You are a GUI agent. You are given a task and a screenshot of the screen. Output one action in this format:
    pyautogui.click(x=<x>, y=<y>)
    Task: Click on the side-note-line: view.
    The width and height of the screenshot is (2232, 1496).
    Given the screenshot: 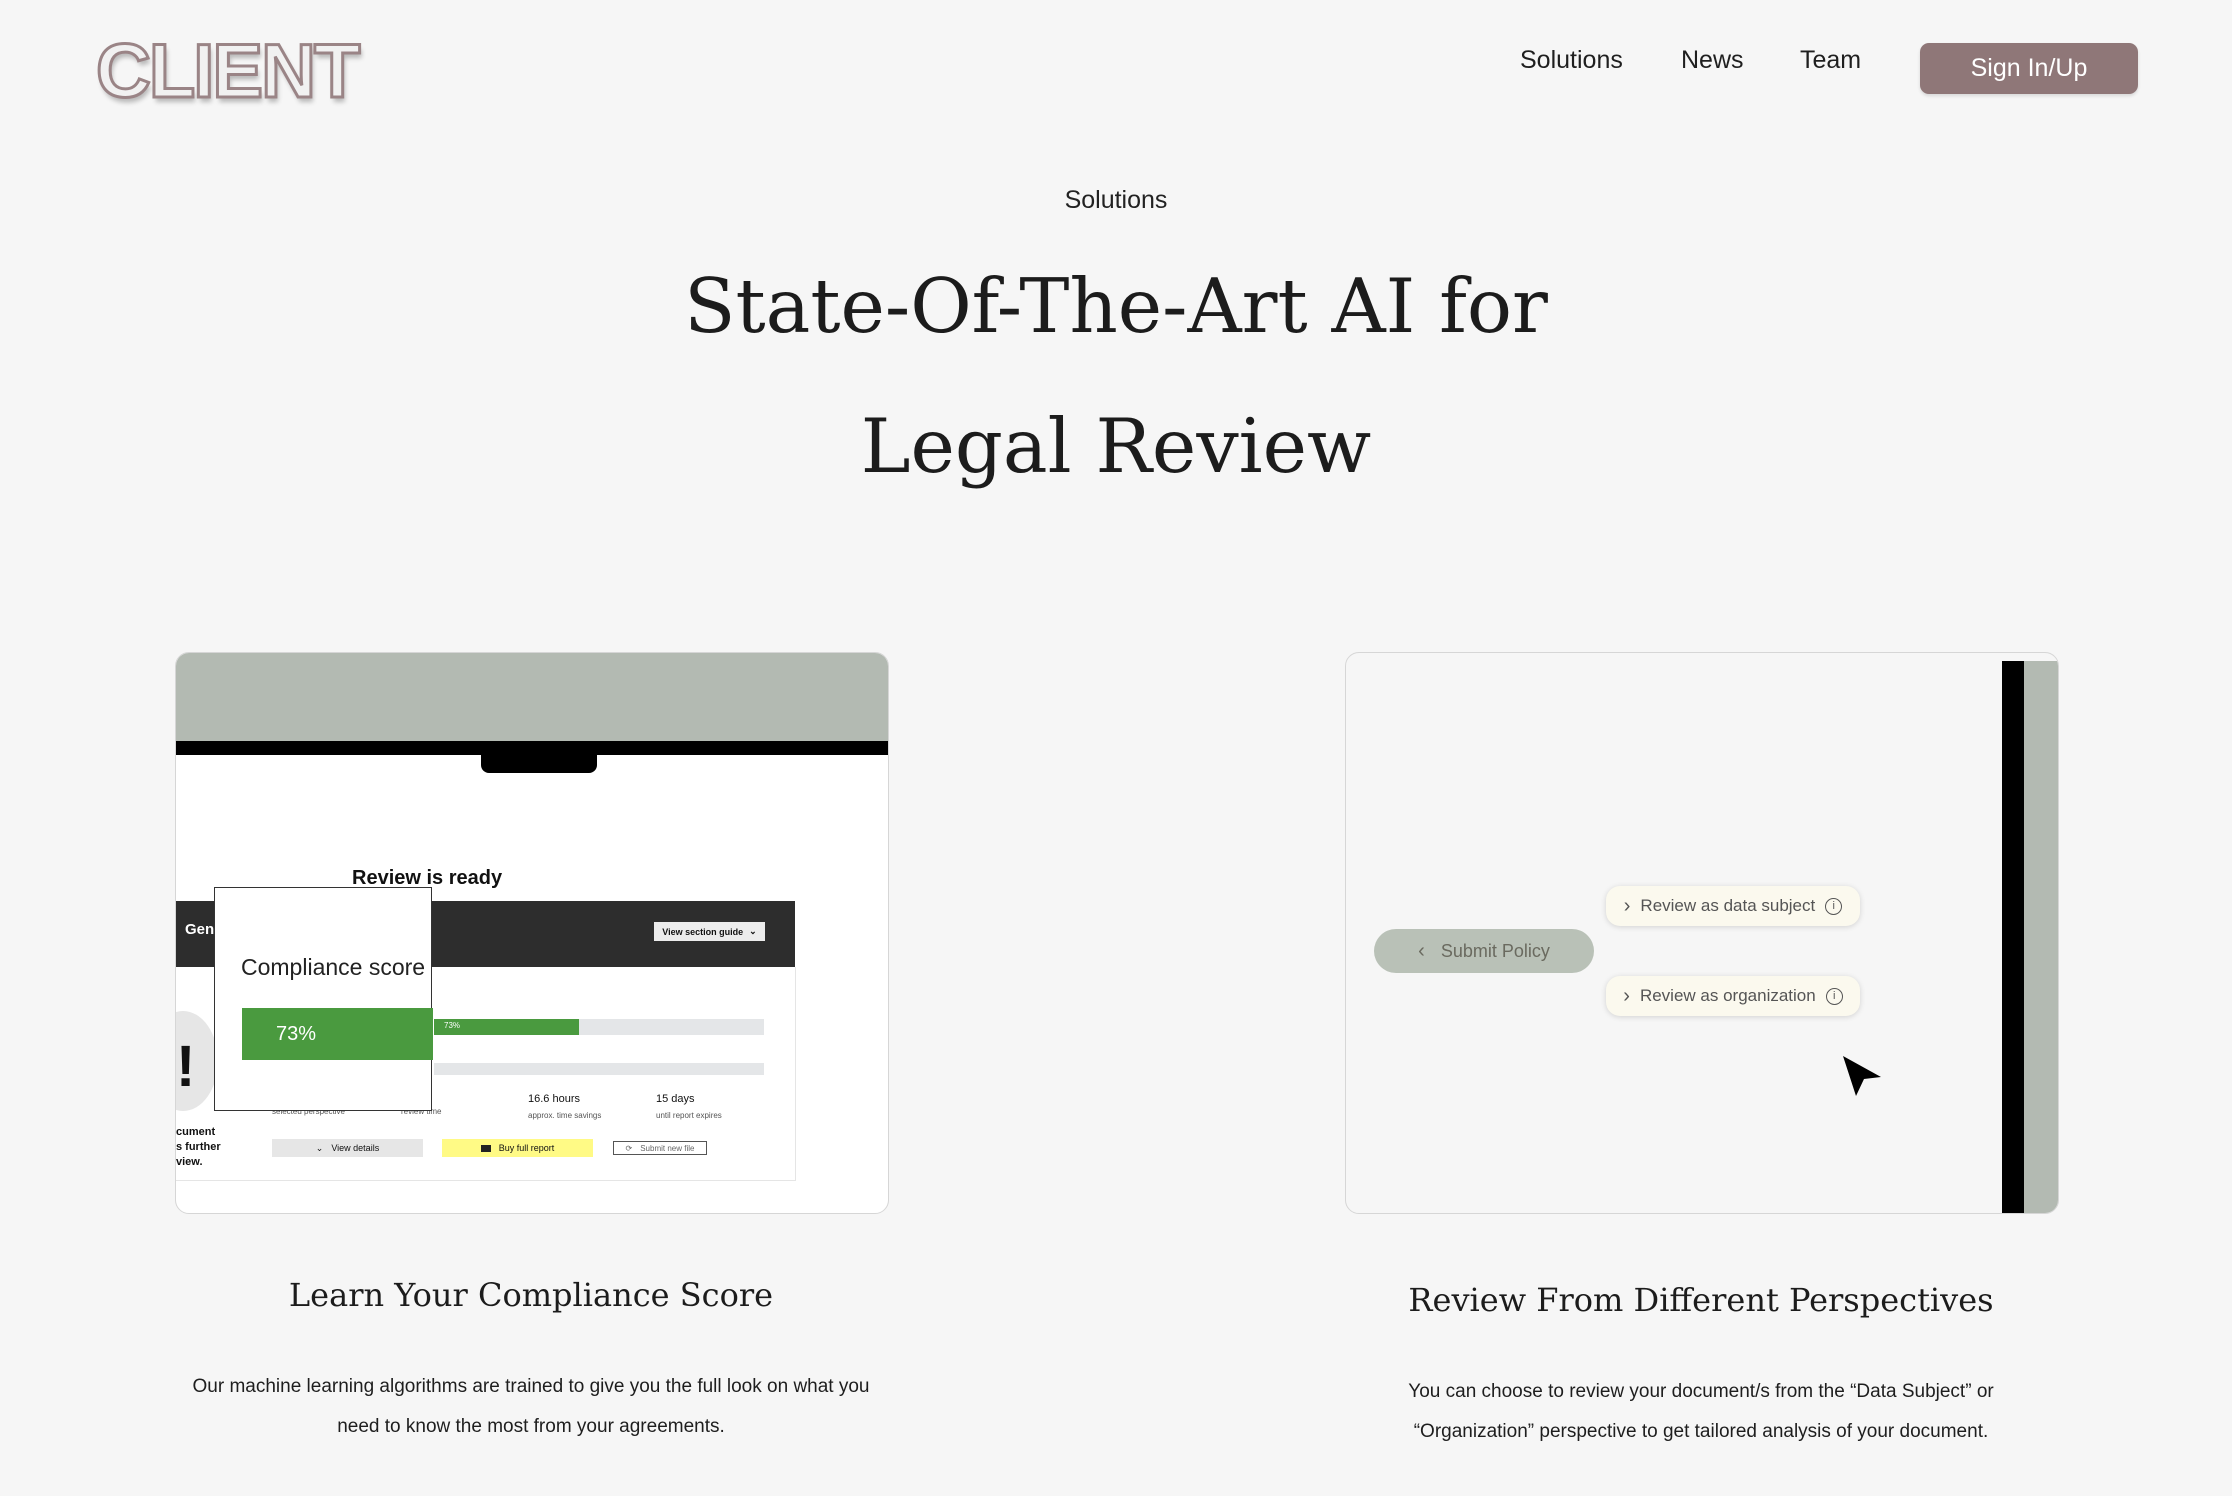 What is the action you would take?
    pyautogui.click(x=189, y=1162)
    